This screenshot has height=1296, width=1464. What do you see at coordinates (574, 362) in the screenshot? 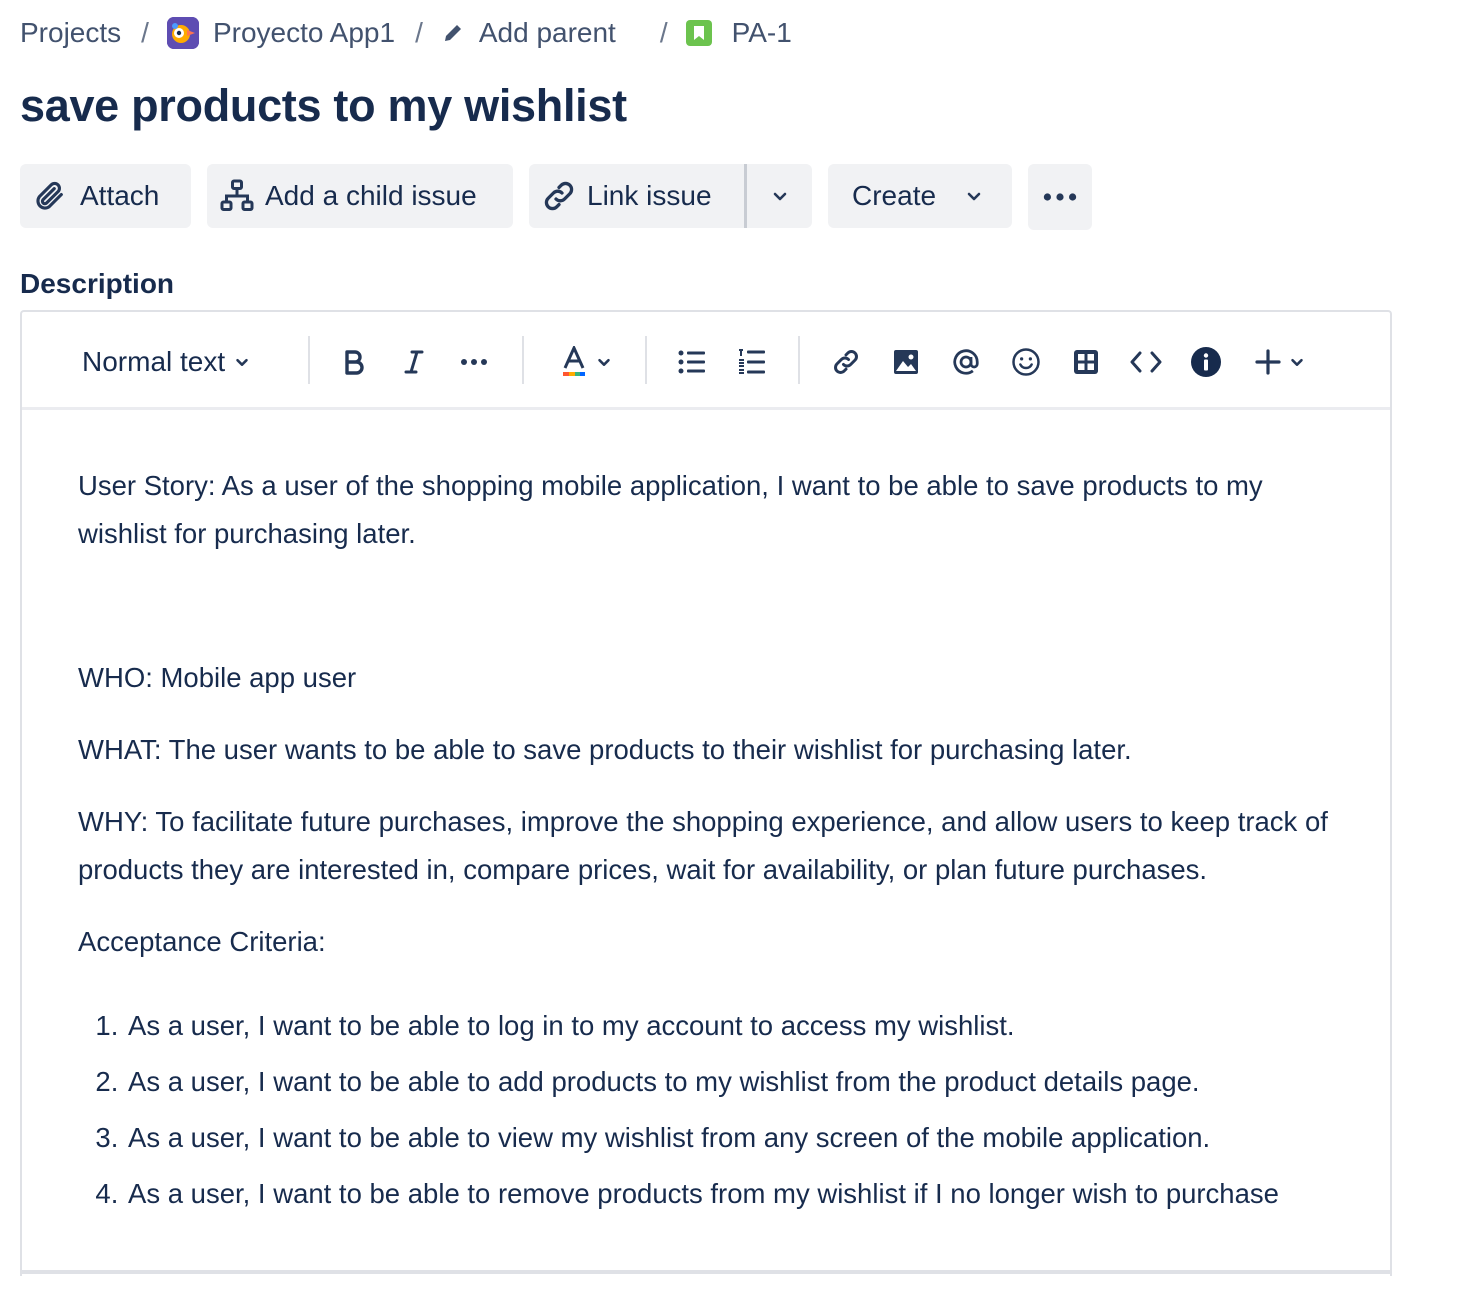
I see `text-color-icon` at bounding box center [574, 362].